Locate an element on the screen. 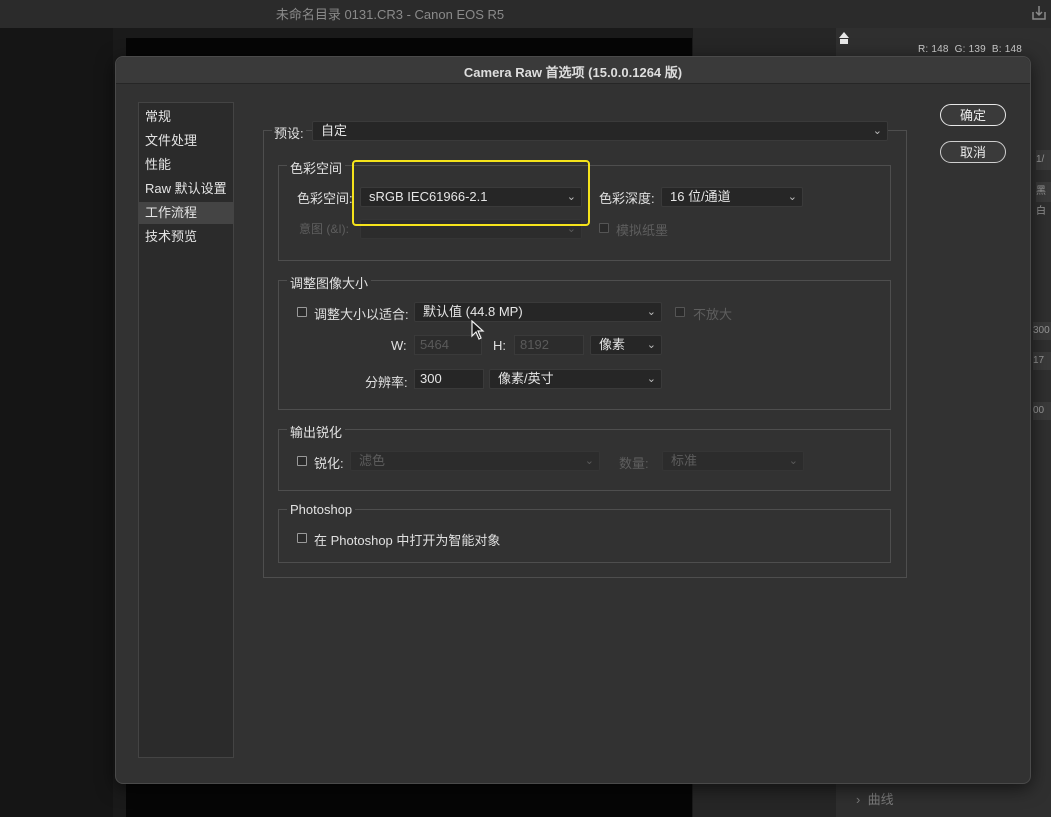 This screenshot has width=1051, height=817. size-unit-value: 像素 is located at coordinates (612, 344).